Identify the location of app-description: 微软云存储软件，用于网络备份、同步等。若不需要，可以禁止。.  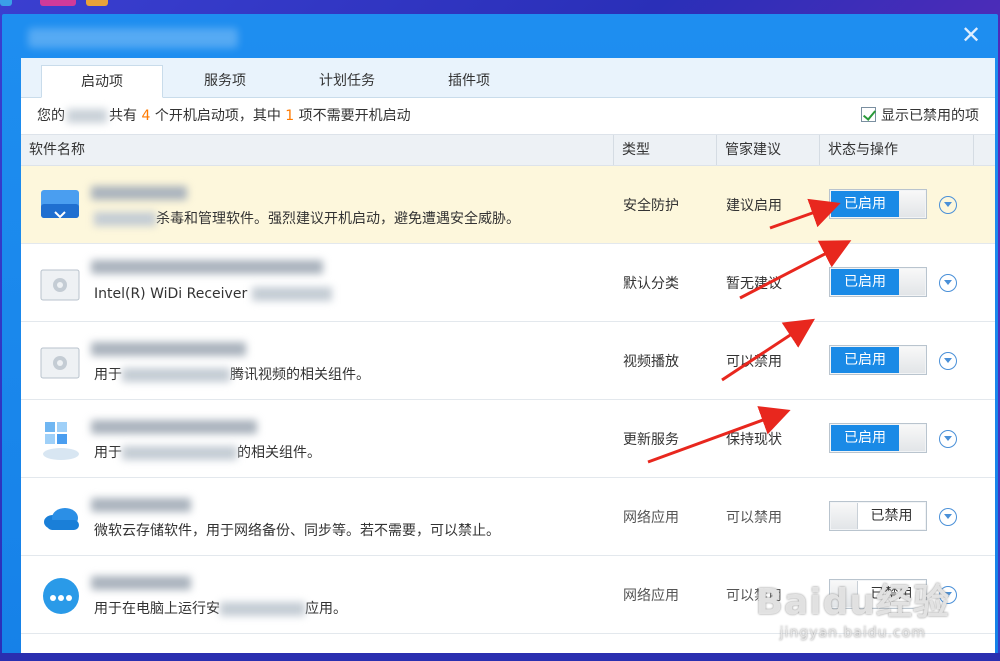
(297, 531).